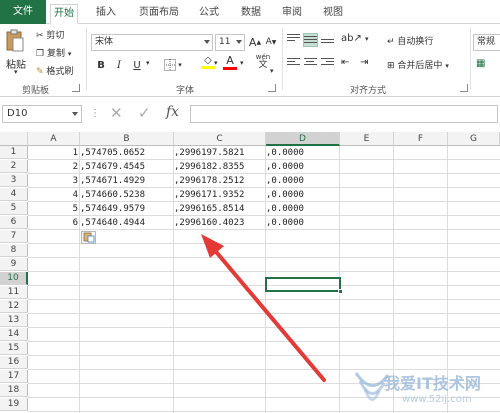 The height and width of the screenshot is (413, 500). I want to click on watermark-title: 我爱IT技术网, so click(432, 383).